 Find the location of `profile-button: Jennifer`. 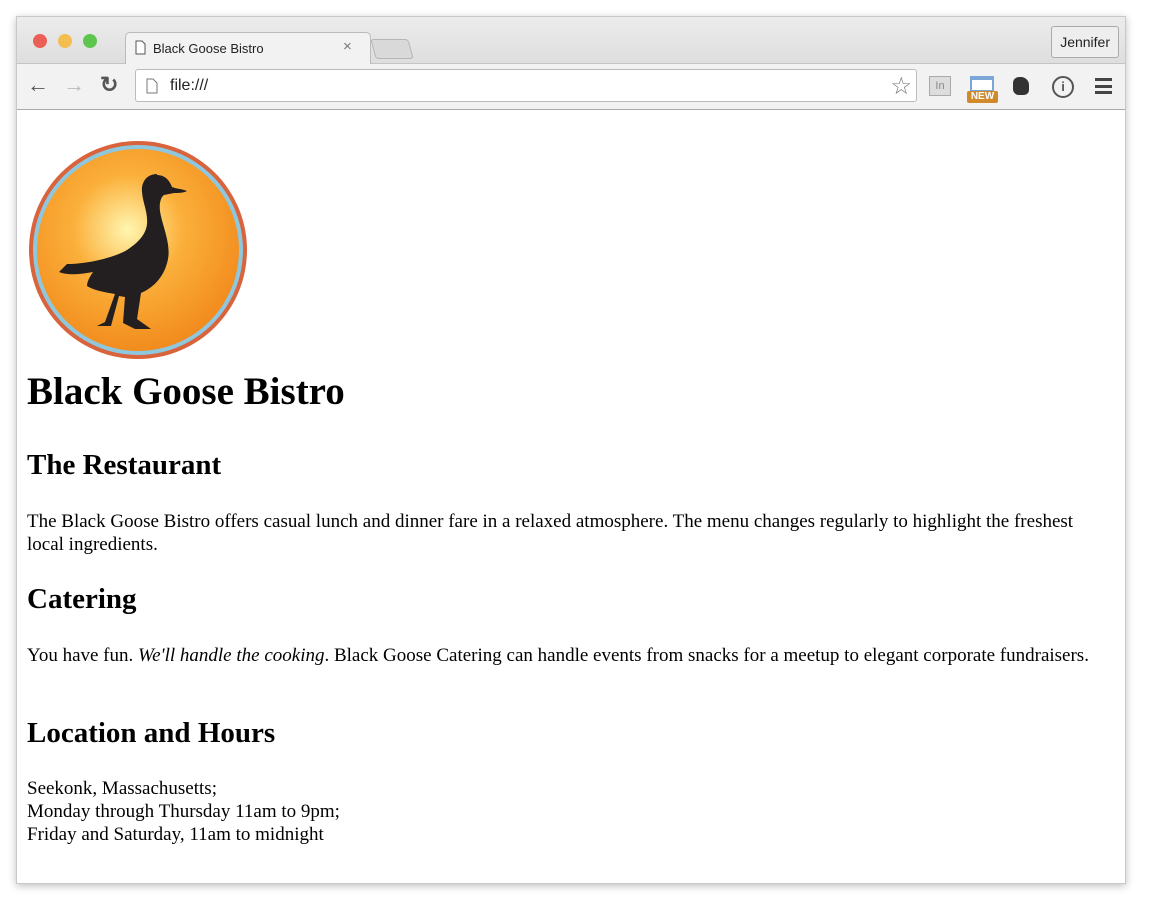

profile-button: Jennifer is located at coordinates (1085, 42).